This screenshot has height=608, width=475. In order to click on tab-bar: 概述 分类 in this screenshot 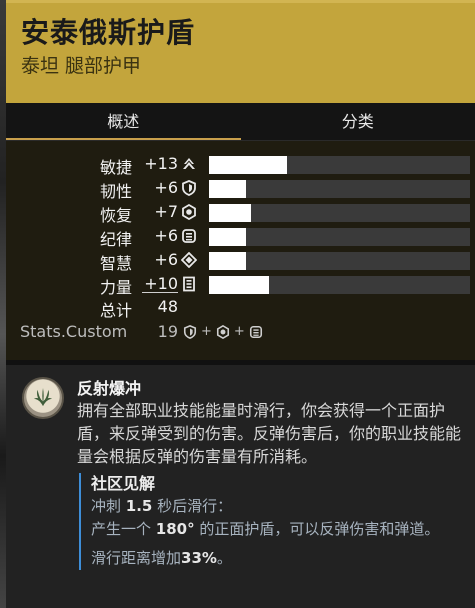, I will do `click(240, 122)`.